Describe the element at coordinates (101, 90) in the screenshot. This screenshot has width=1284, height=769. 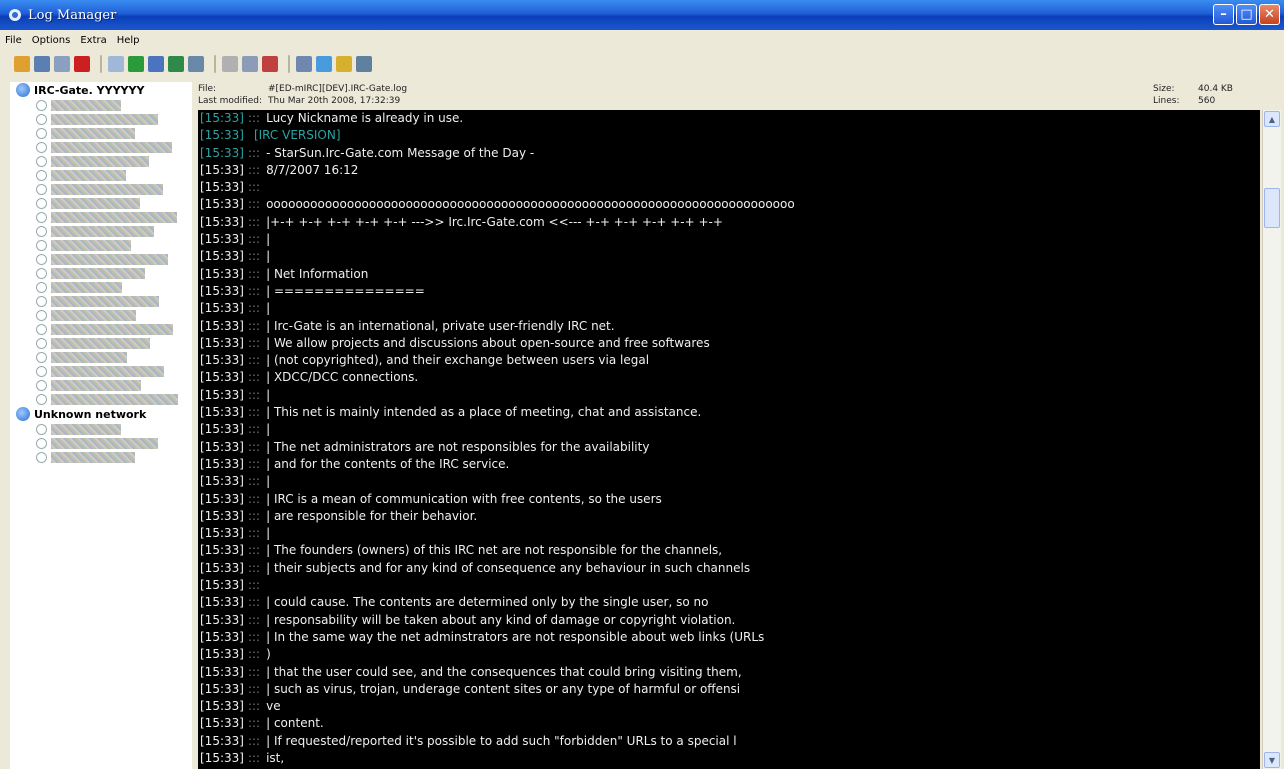
I see `network-node: IRC-Gate. YYYYYY` at that location.